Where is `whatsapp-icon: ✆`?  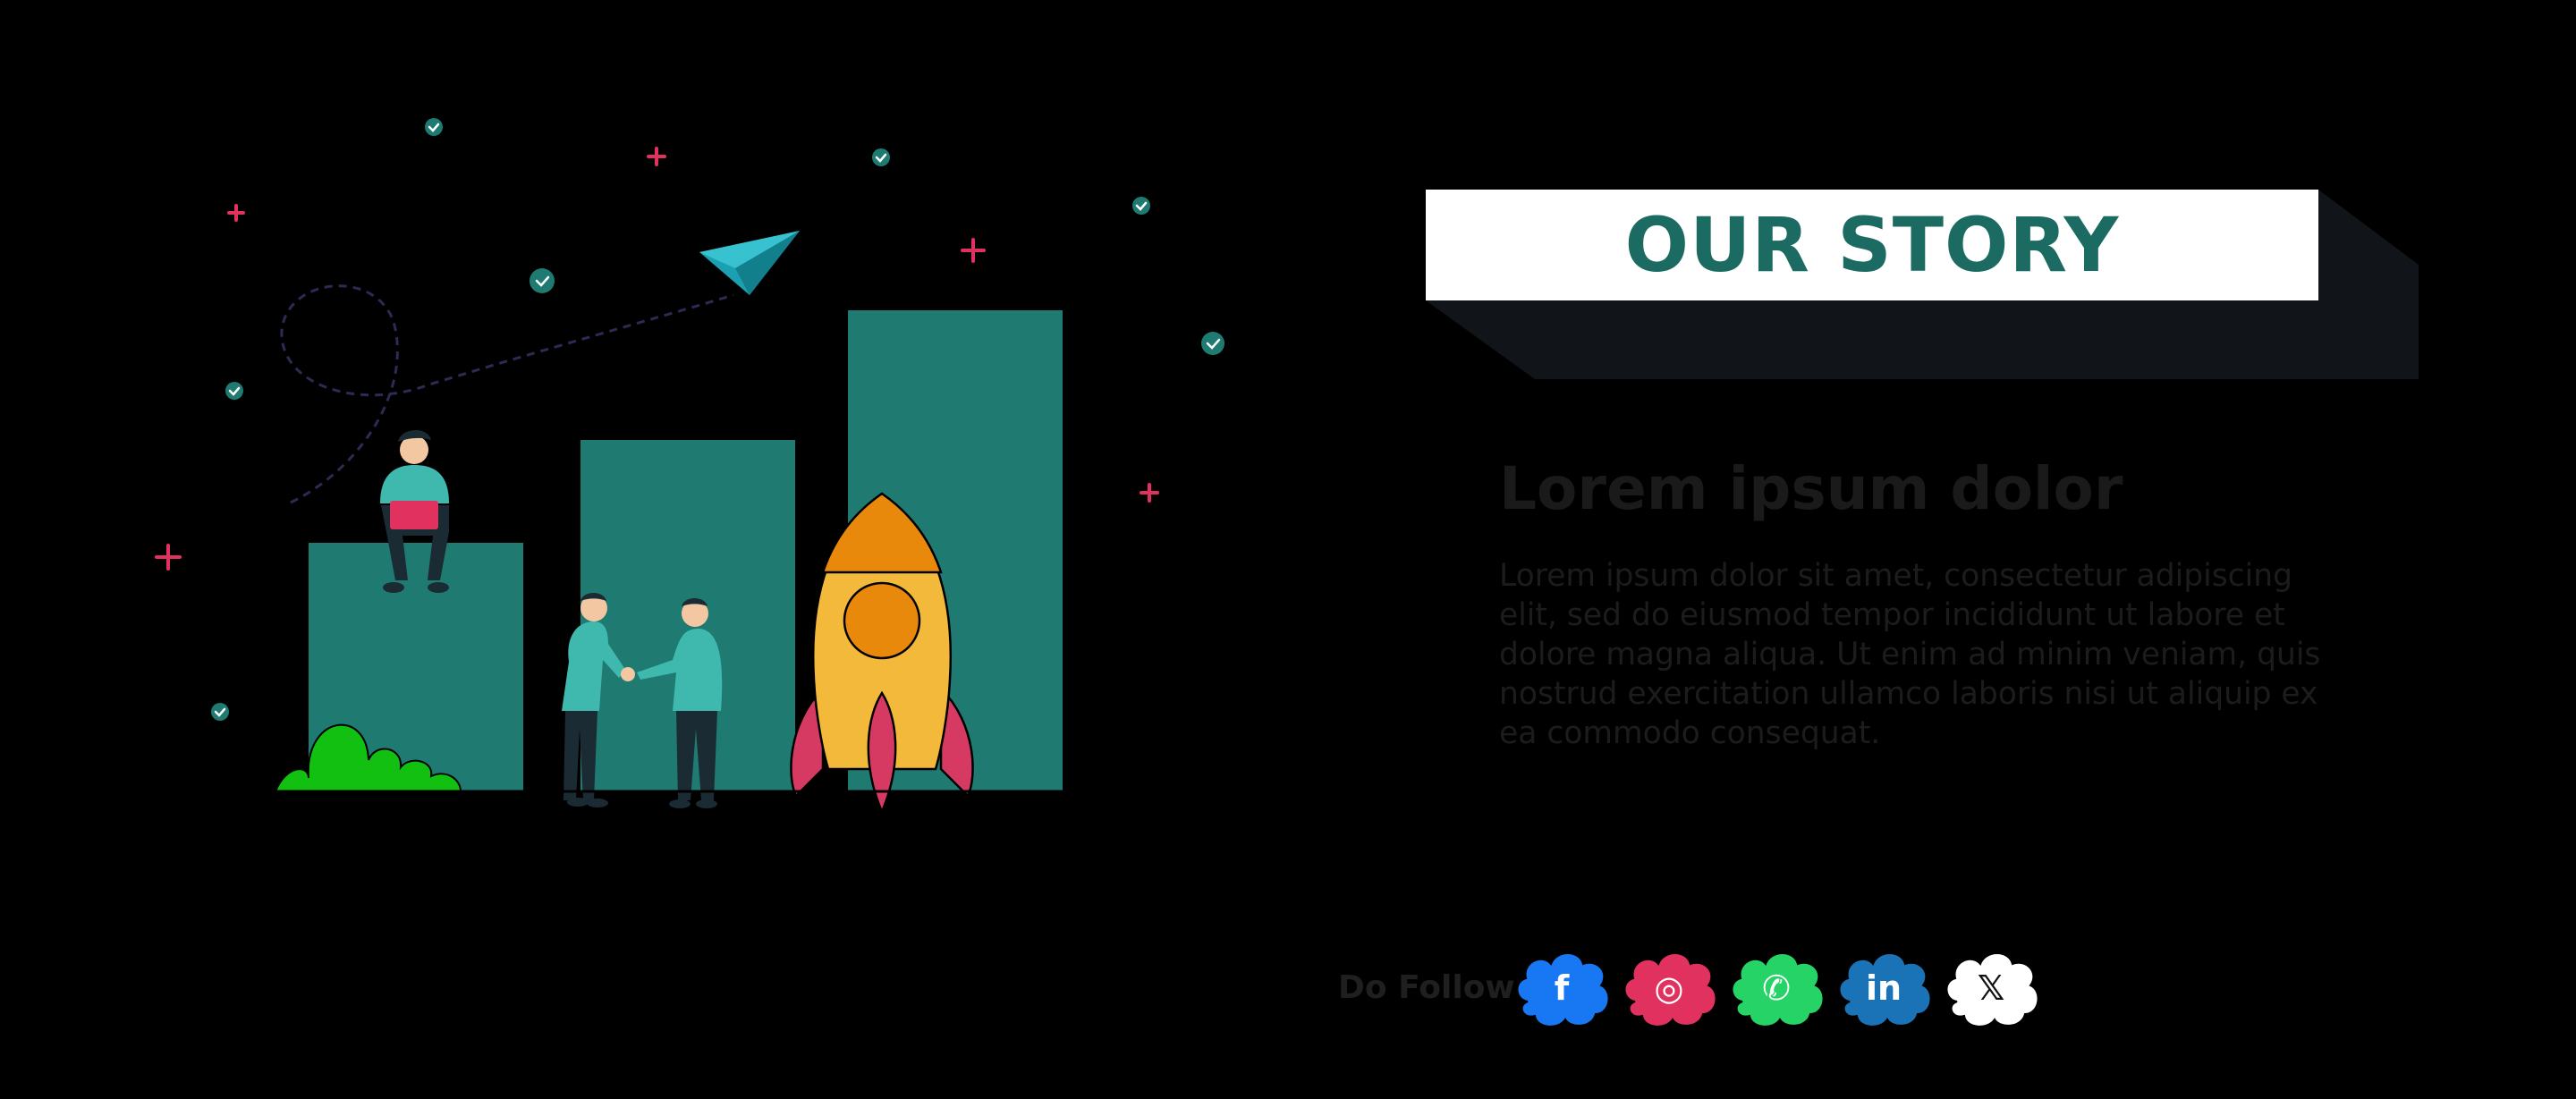
whatsapp-icon: ✆ is located at coordinates (1776, 988).